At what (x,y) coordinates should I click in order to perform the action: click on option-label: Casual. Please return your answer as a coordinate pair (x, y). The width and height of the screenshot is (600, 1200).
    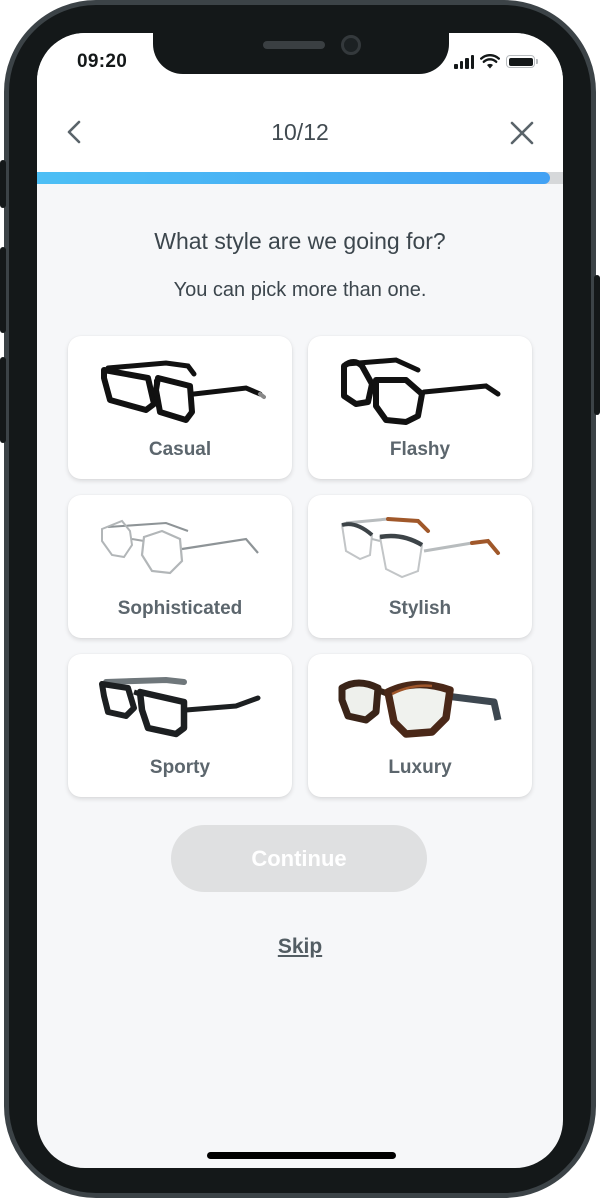
    Looking at the image, I should click on (180, 449).